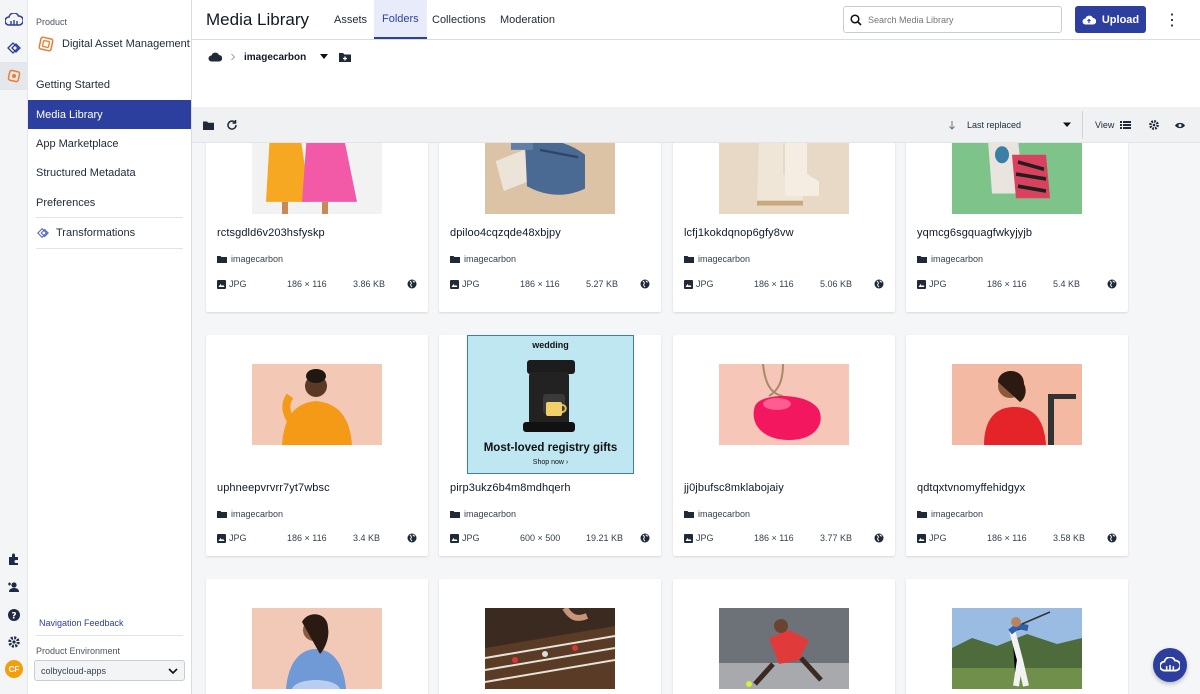 This screenshot has width=1200, height=694. I want to click on product-environment-select: colbycloud-apps, so click(109, 670).